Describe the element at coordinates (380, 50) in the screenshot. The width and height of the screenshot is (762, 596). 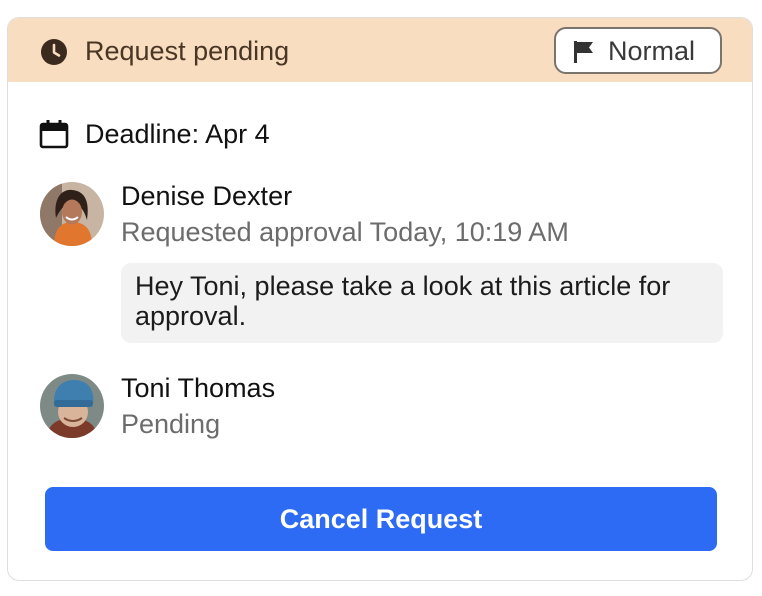
I see `status-header: Request pending Normal` at that location.